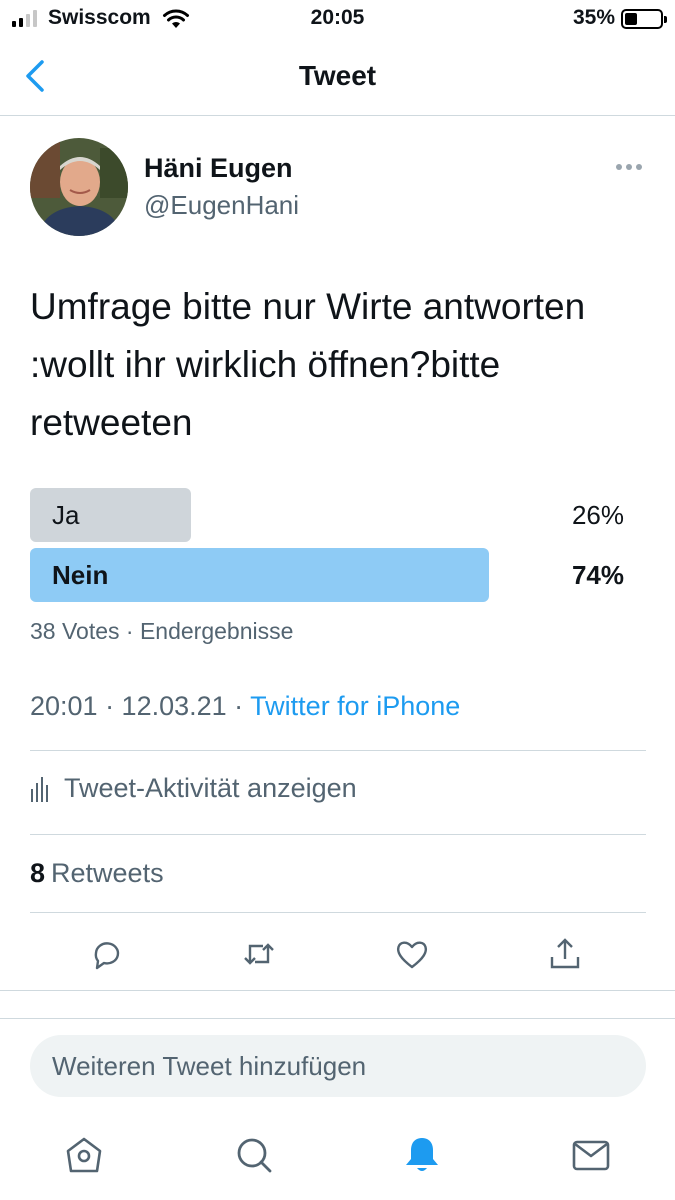  Describe the element at coordinates (107, 873) in the screenshot. I see `retweet-count-label: Retweets` at that location.